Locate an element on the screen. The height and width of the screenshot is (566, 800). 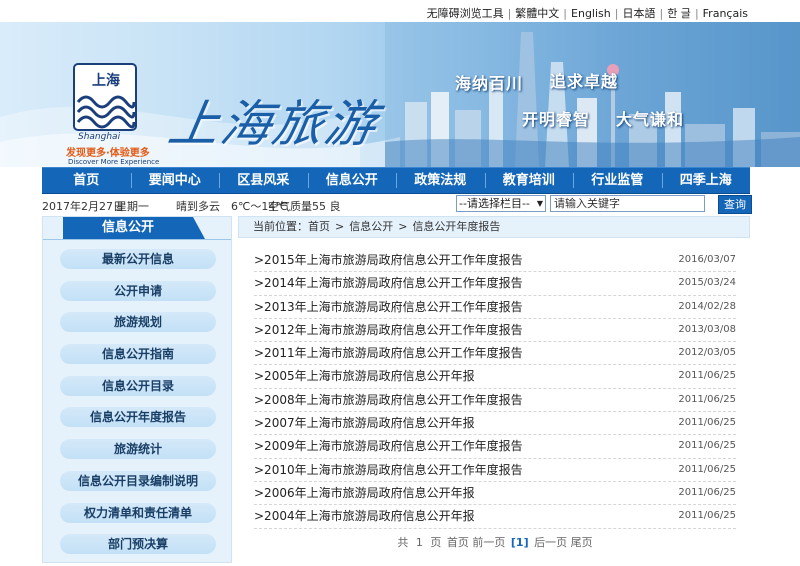
report-date: 2014/02/28 is located at coordinates (707, 306).